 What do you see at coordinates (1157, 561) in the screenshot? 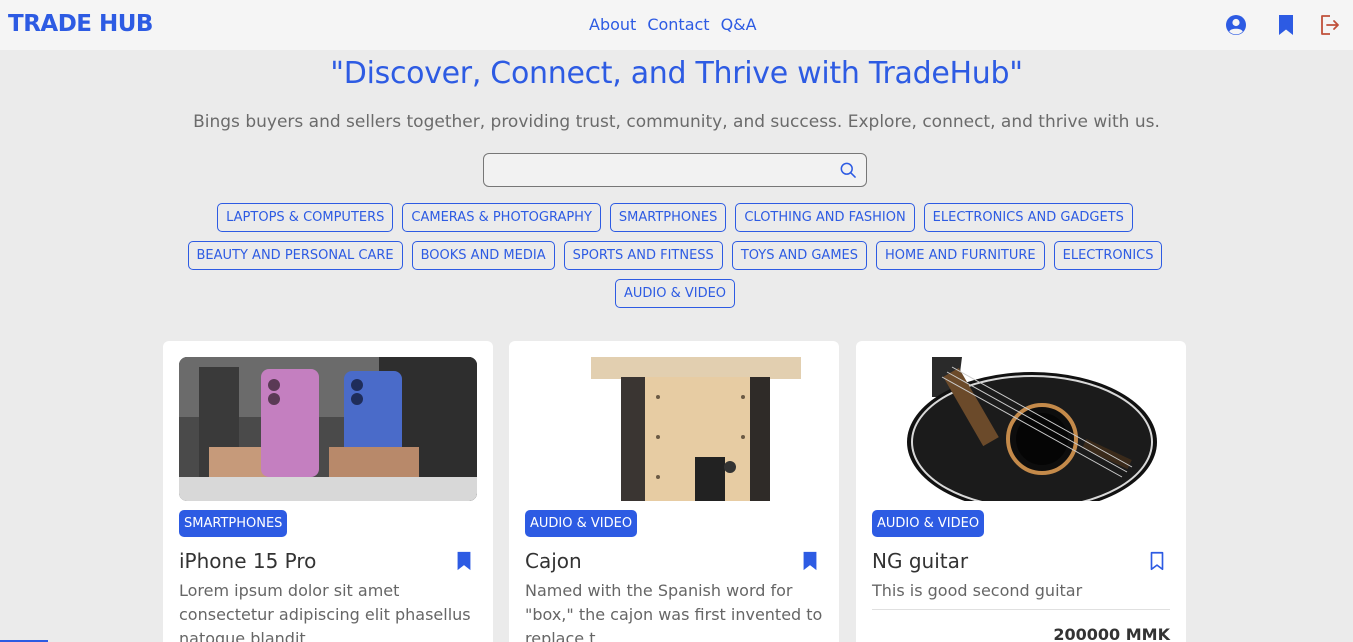
I see `bookmark-outline-icon` at bounding box center [1157, 561].